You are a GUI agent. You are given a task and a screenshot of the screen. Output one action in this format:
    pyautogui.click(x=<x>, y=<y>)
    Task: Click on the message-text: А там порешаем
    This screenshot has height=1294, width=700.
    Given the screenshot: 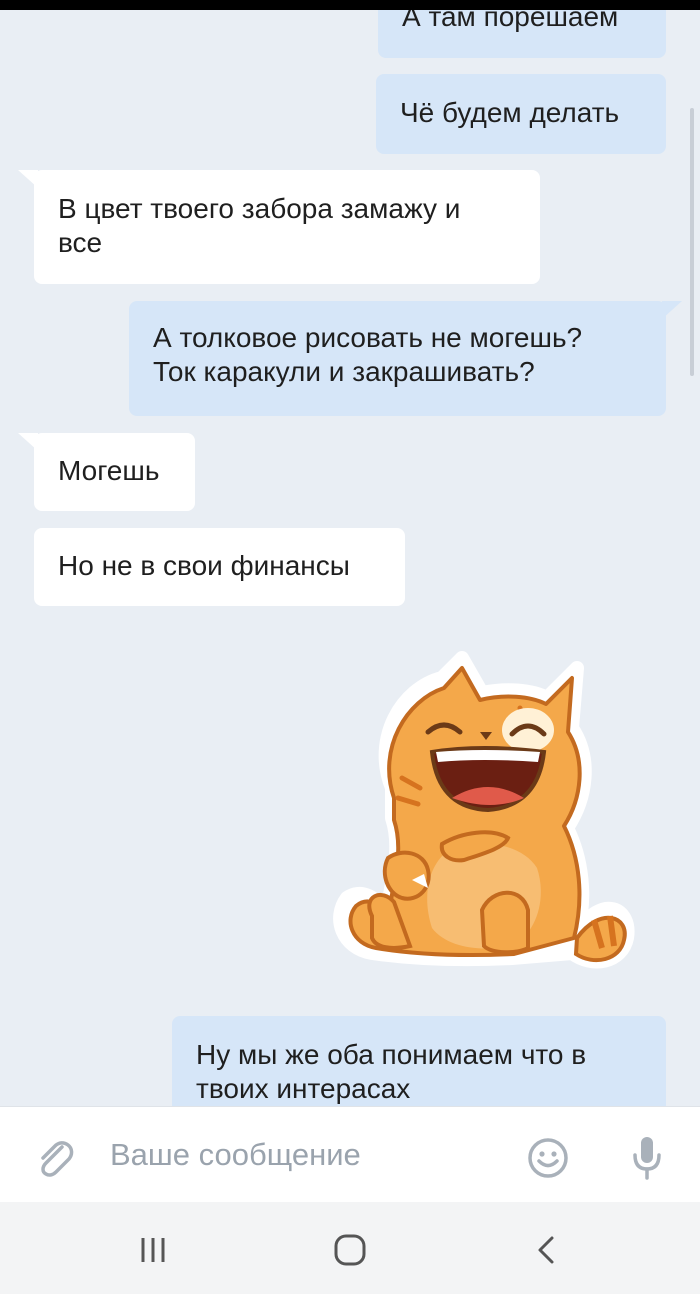 What is the action you would take?
    pyautogui.click(x=510, y=21)
    